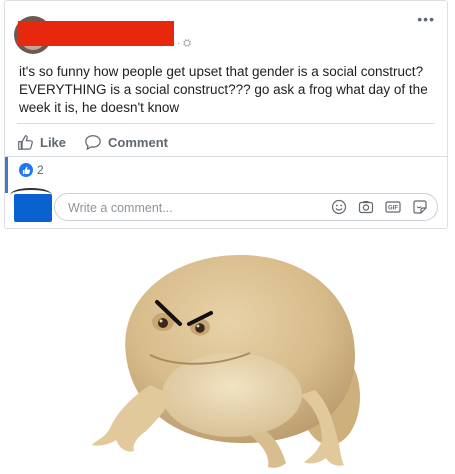  I want to click on more-options-icon: •••, so click(426, 19).